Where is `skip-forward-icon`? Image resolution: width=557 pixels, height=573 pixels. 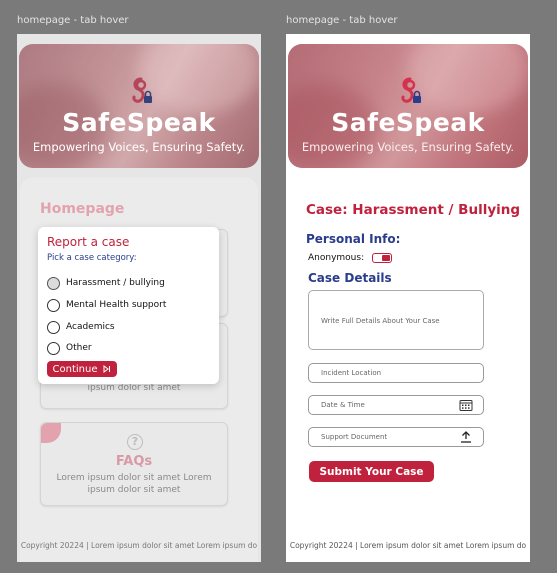 skip-forward-icon is located at coordinates (107, 369).